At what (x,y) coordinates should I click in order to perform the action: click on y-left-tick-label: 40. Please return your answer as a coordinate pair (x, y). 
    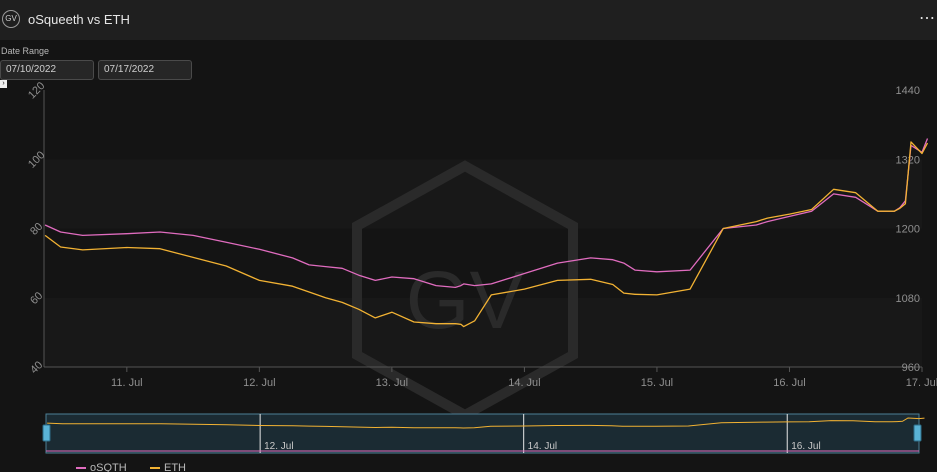
    Looking at the image, I should click on (36, 367).